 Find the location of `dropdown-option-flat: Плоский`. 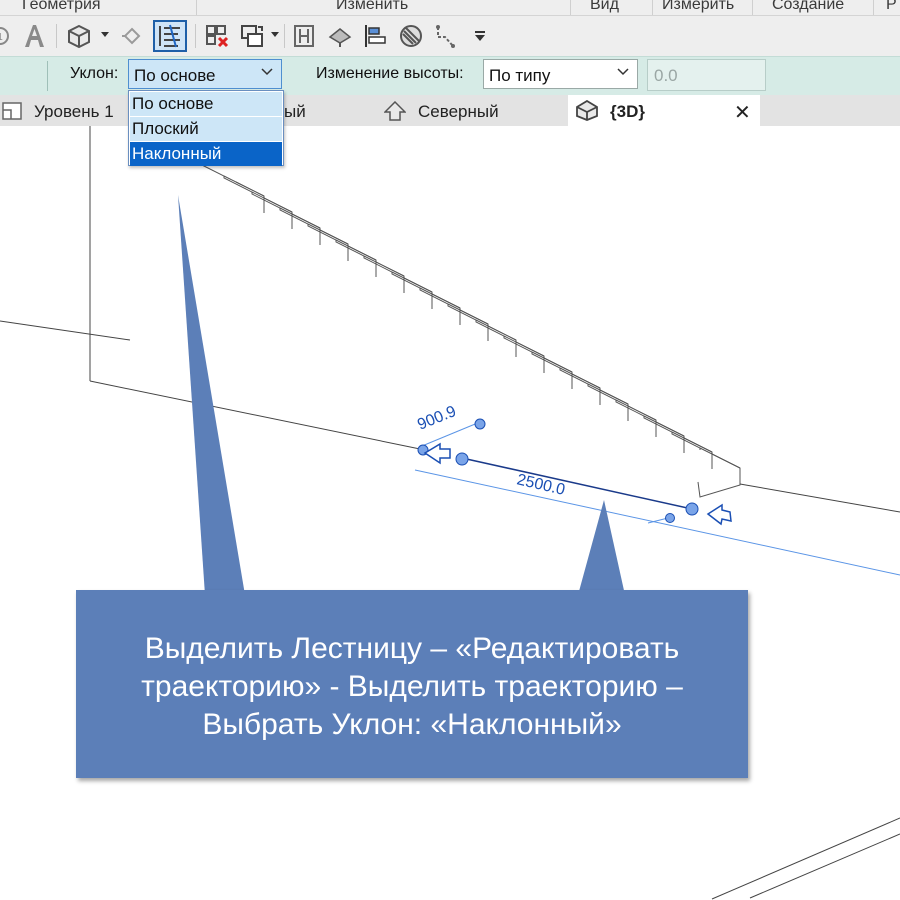

dropdown-option-flat: Плоский is located at coordinates (206, 129).